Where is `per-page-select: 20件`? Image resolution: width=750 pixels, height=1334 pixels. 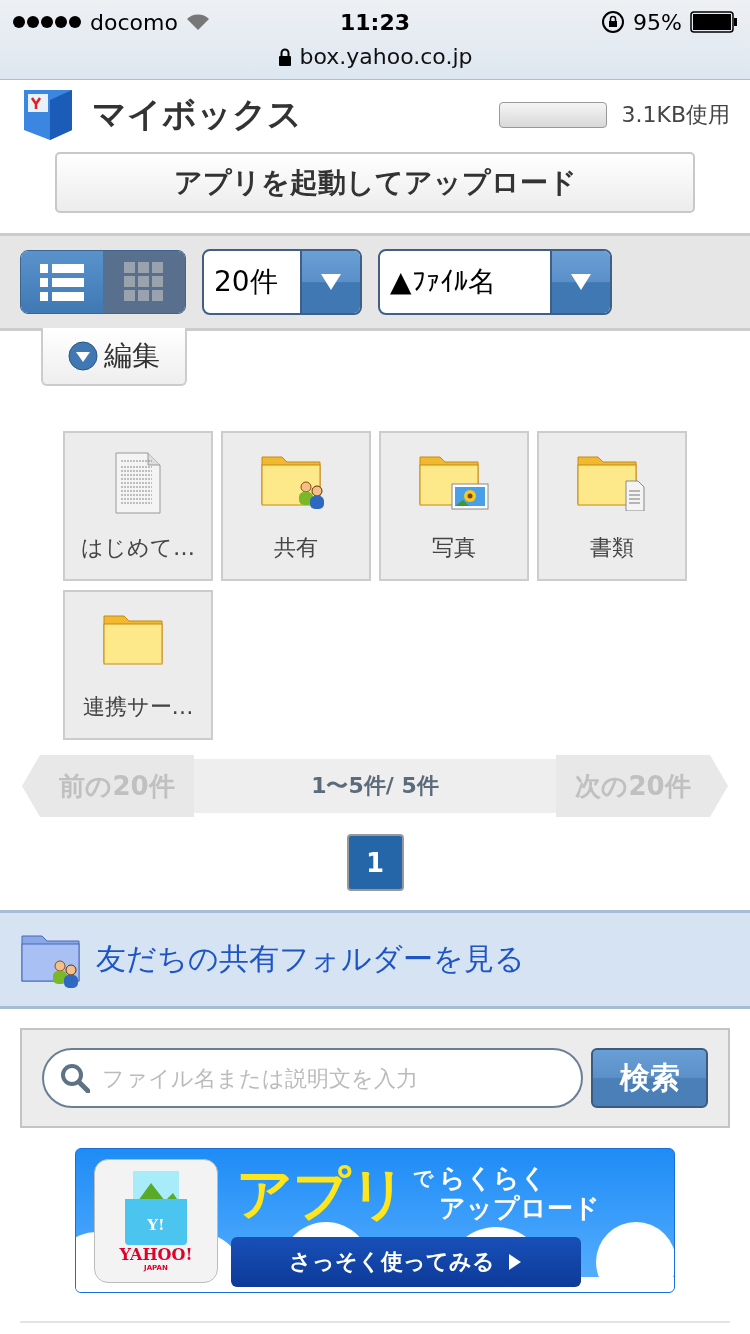 per-page-select: 20件 is located at coordinates (282, 282).